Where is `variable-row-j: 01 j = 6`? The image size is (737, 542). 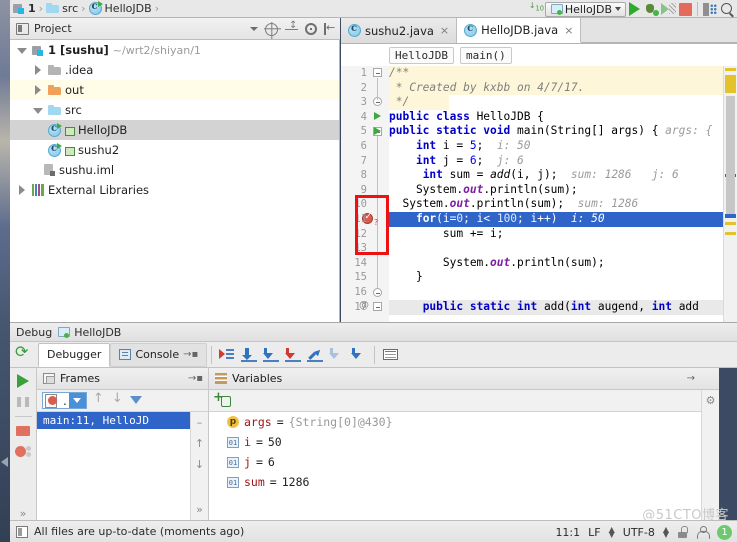 variable-row-j: 01 j = 6 is located at coordinates (464, 462).